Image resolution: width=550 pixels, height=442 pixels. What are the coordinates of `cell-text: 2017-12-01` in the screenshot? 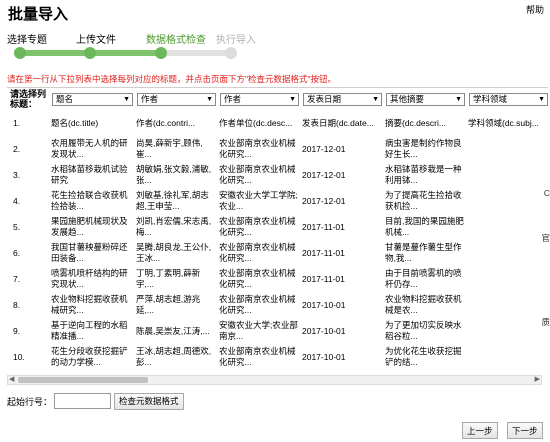 It's located at (324, 174).